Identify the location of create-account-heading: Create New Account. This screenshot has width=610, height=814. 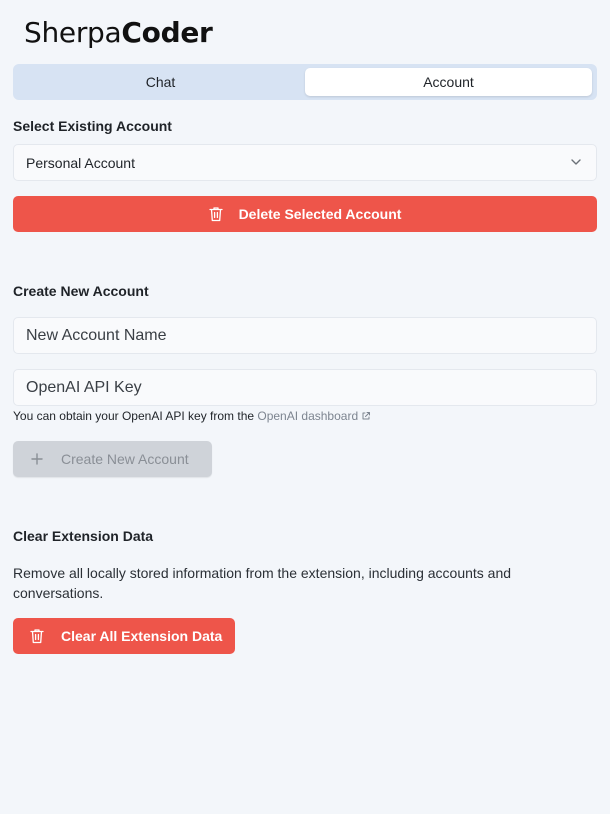
(81, 291).